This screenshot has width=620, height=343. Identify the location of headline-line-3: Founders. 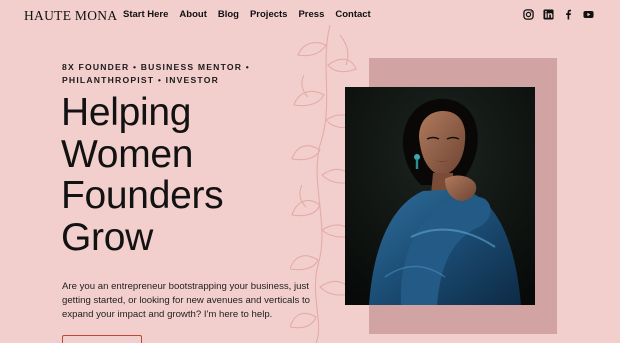
(142, 195).